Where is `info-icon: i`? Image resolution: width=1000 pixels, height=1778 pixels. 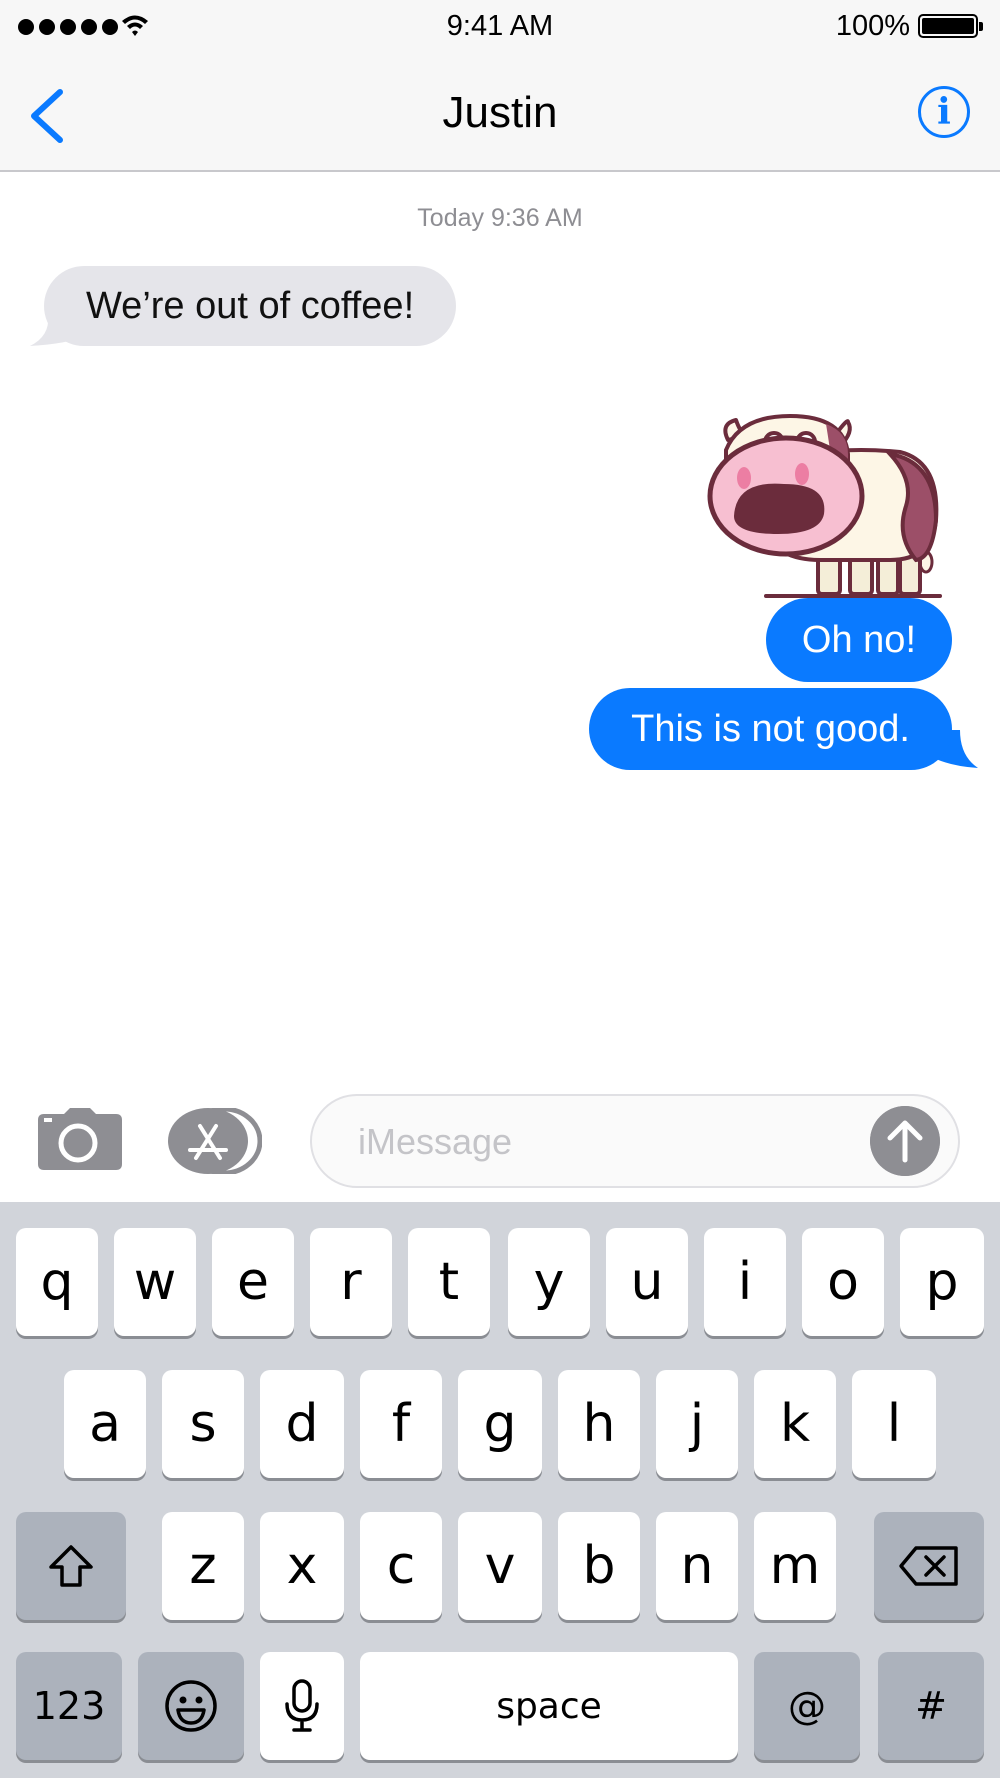
info-icon: i is located at coordinates (944, 112).